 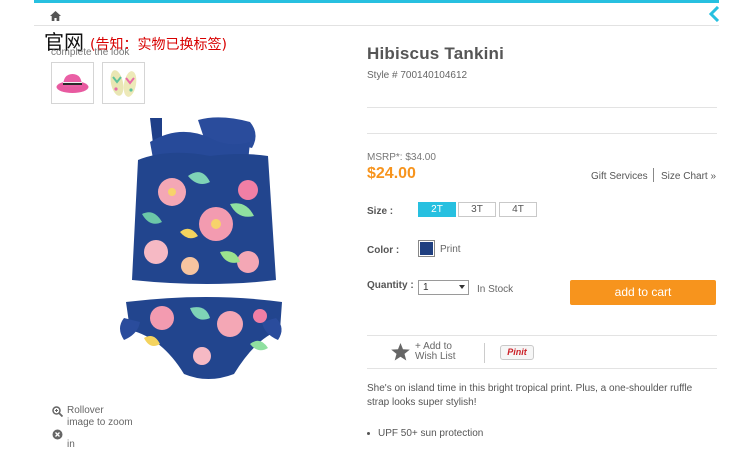 I want to click on close-circle-icon, so click(x=57, y=434).